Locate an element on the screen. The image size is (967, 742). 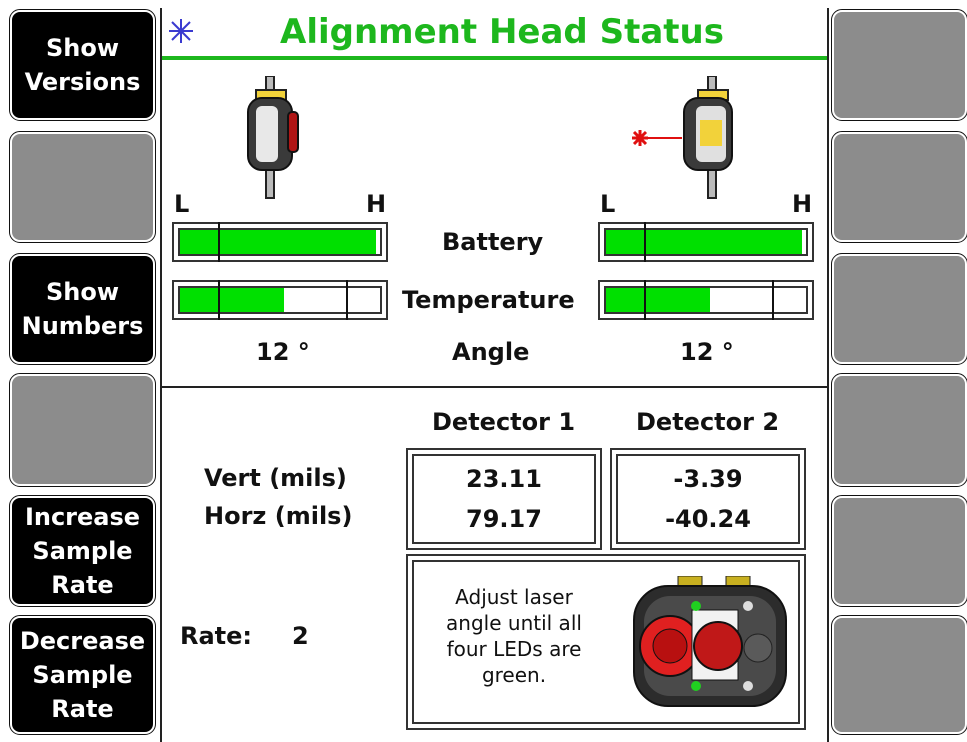
left-temperature-bar is located at coordinates (280, 300).